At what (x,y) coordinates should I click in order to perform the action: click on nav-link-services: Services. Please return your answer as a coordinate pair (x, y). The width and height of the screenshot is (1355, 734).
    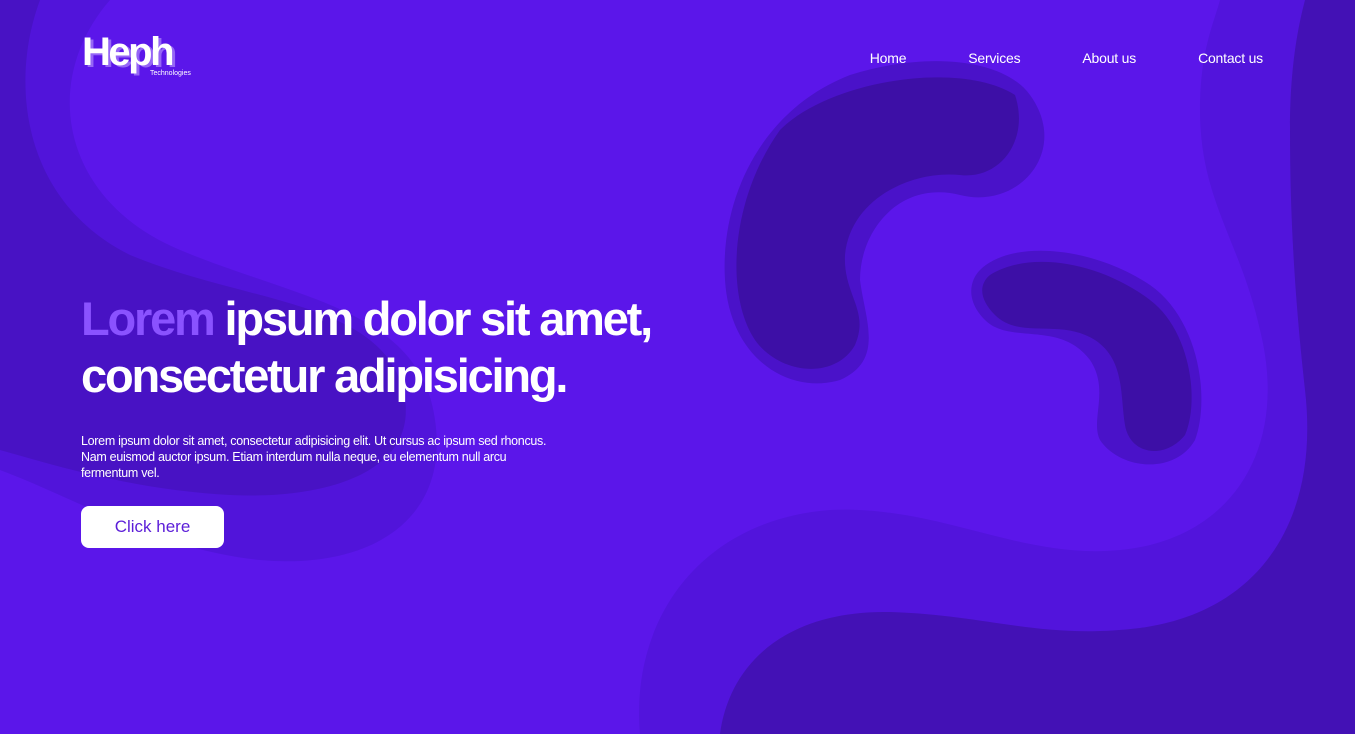
    Looking at the image, I should click on (994, 58).